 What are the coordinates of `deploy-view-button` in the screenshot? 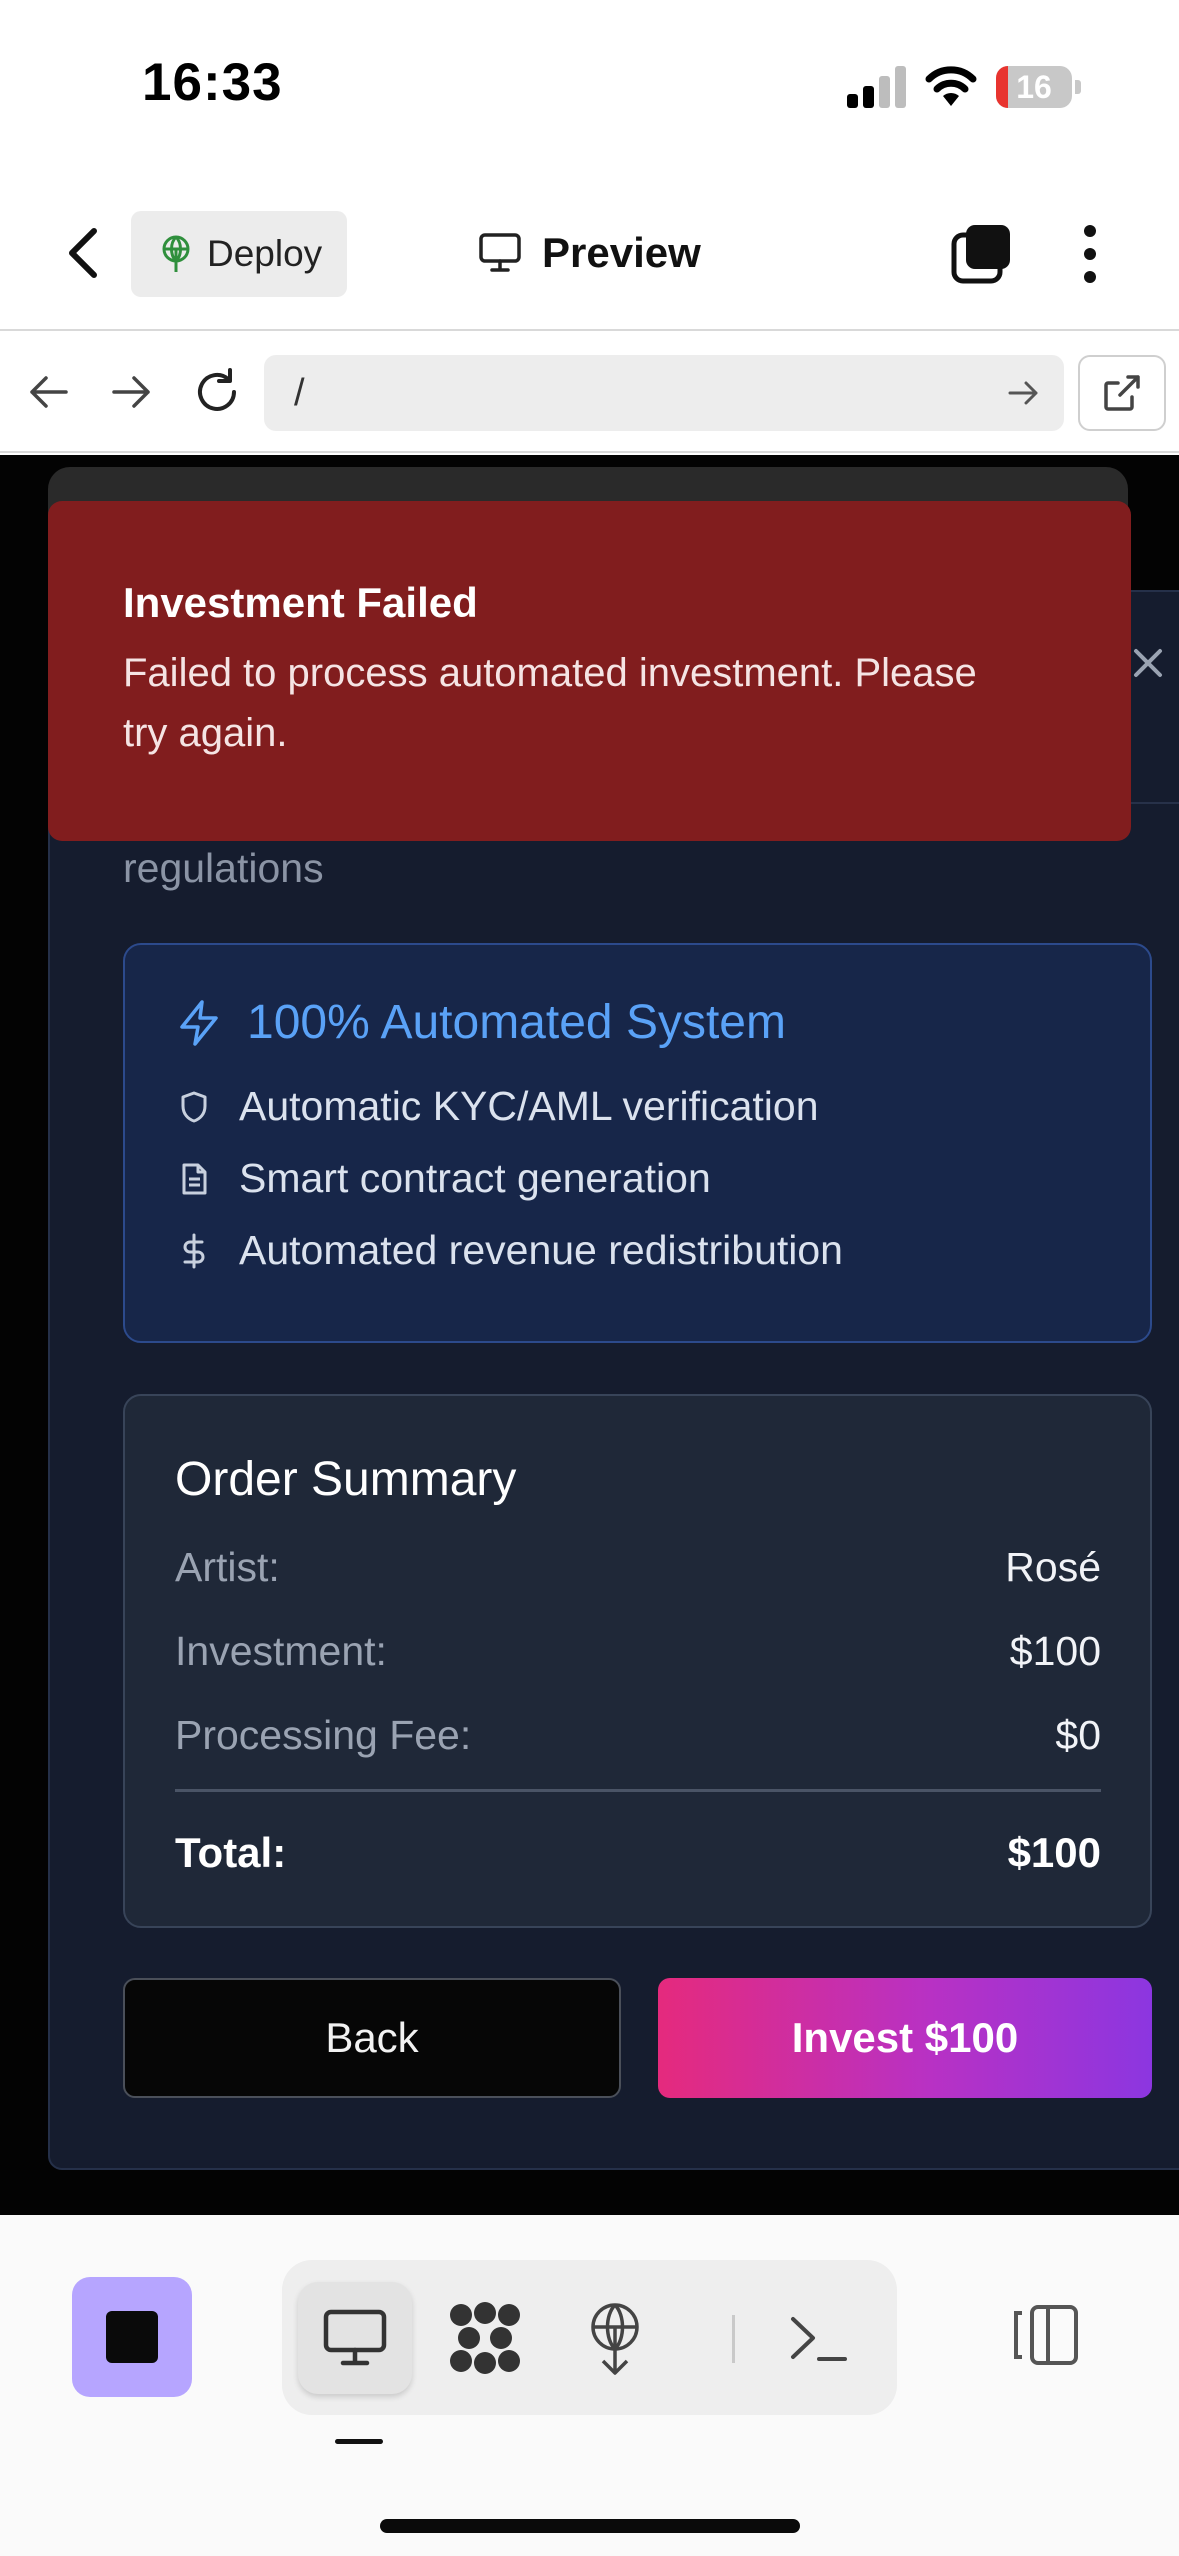 It's located at (615, 2338).